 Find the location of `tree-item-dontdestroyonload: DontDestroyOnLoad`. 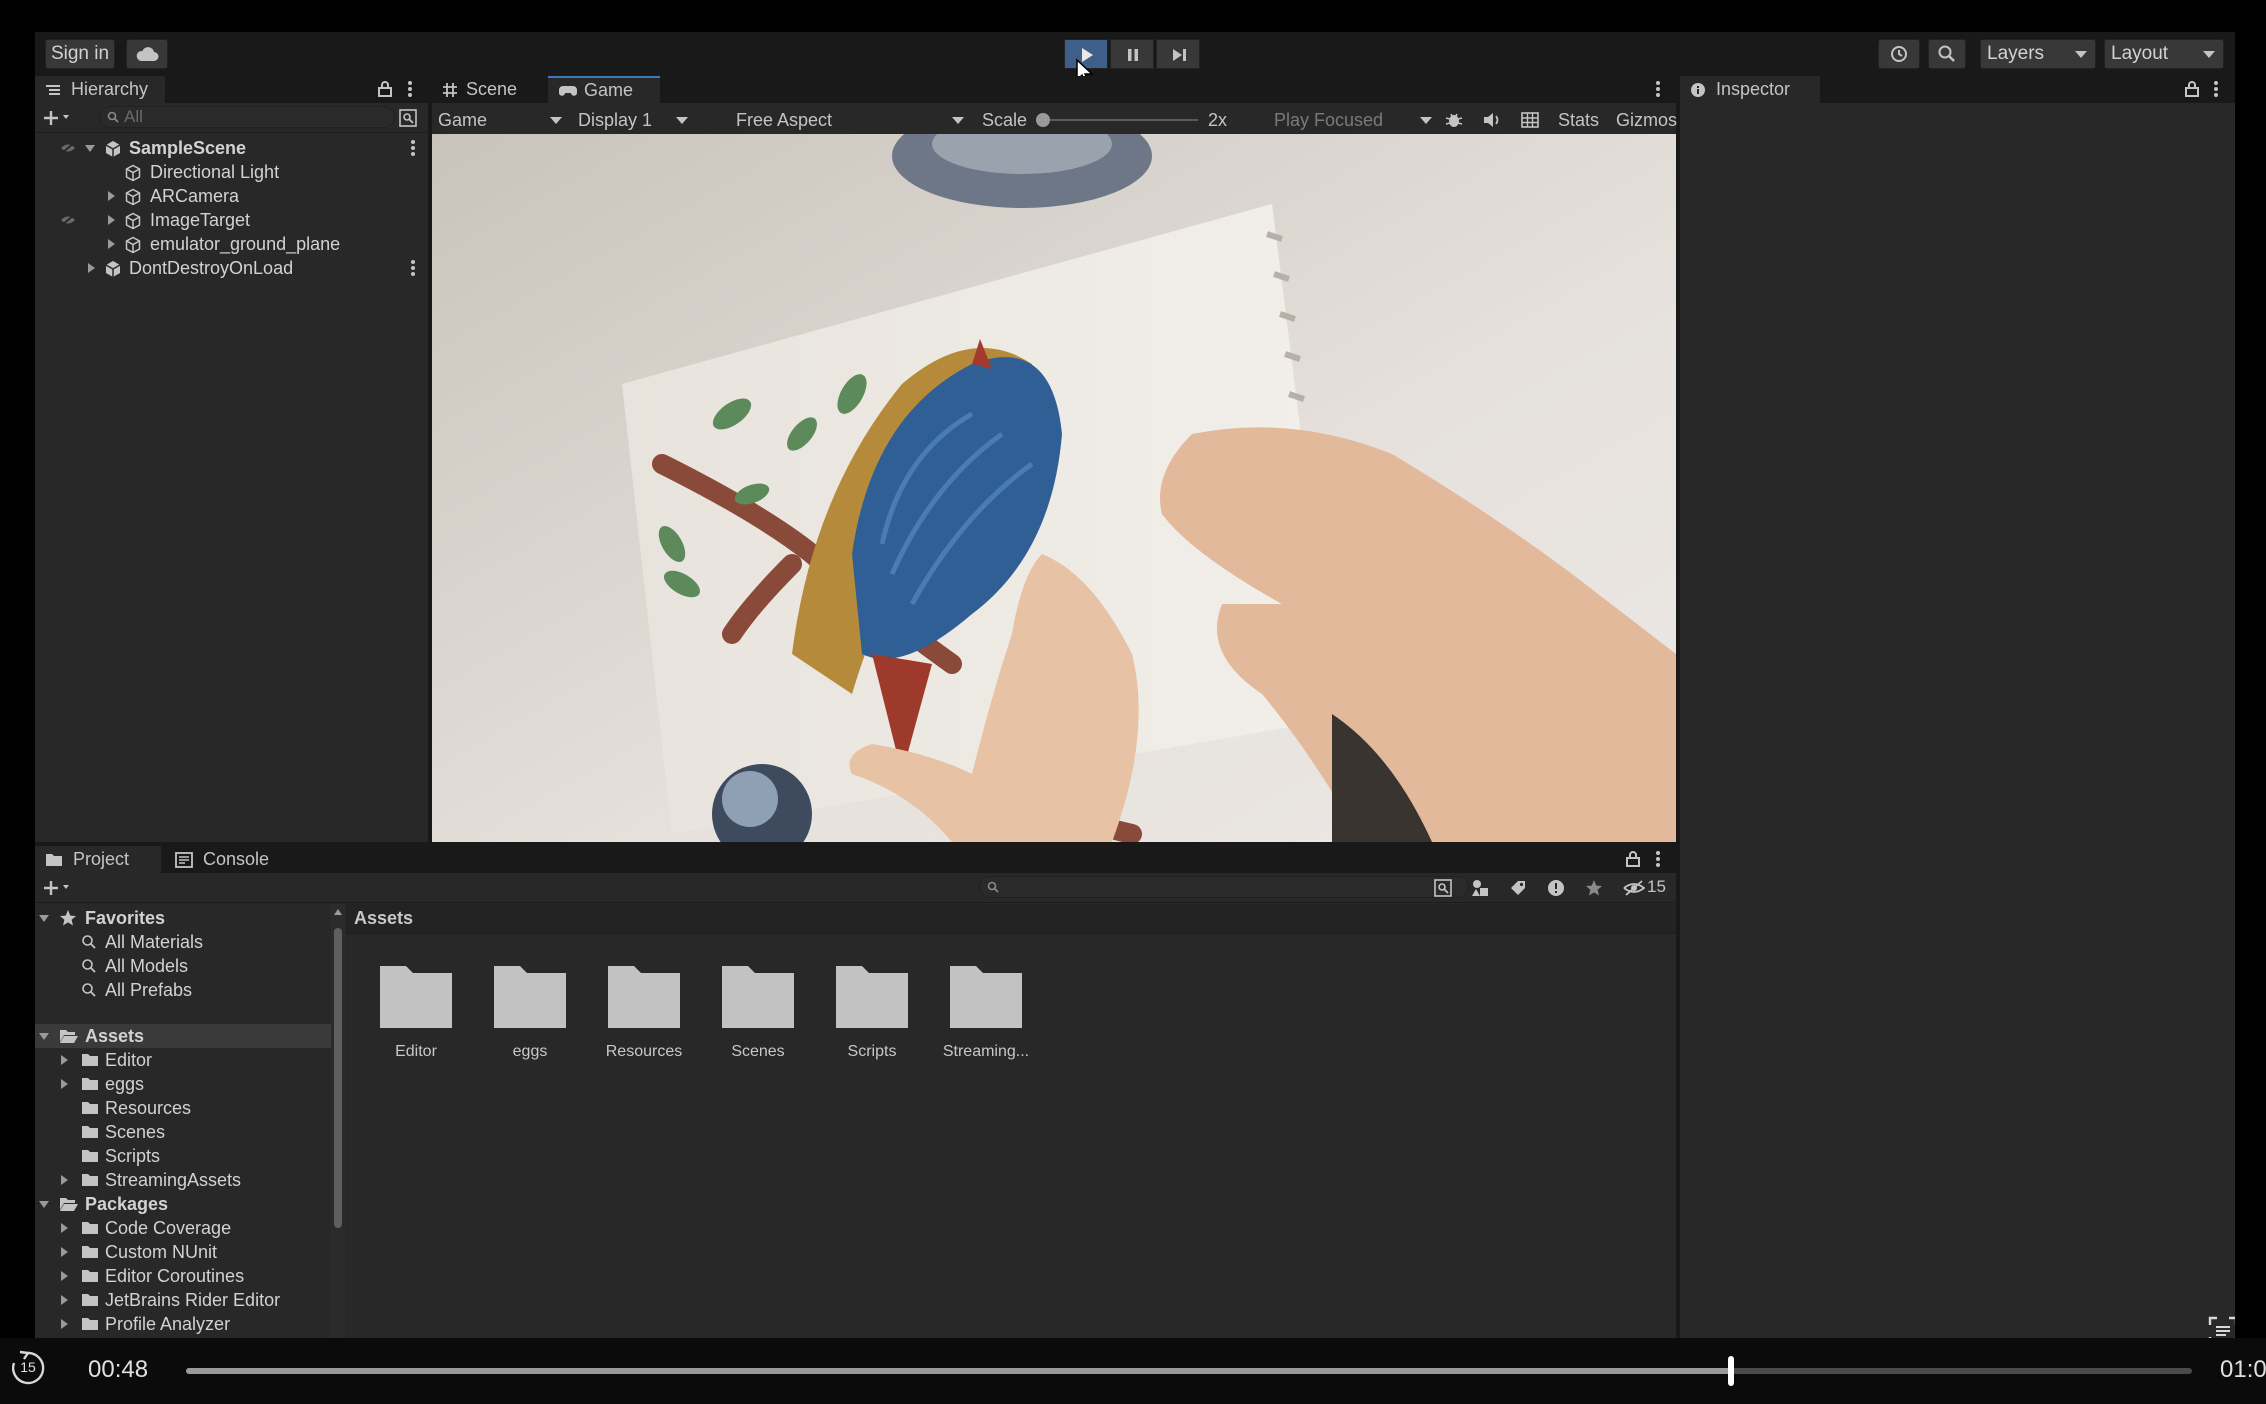

tree-item-dontdestroyonload: DontDestroyOnLoad is located at coordinates (231, 268).